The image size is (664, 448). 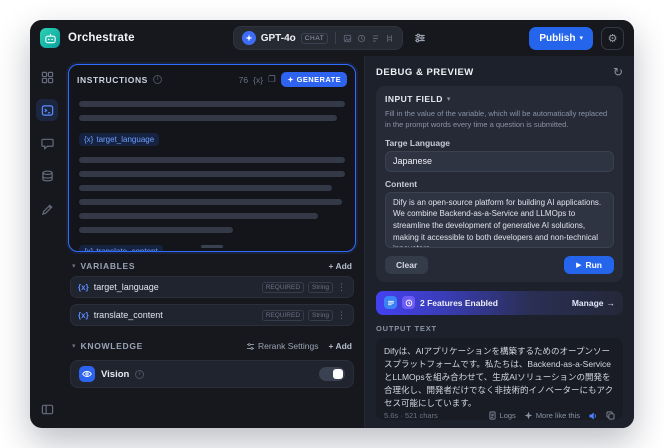 What do you see at coordinates (278, 38) in the screenshot?
I see `model-name: GPT-4o` at bounding box center [278, 38].